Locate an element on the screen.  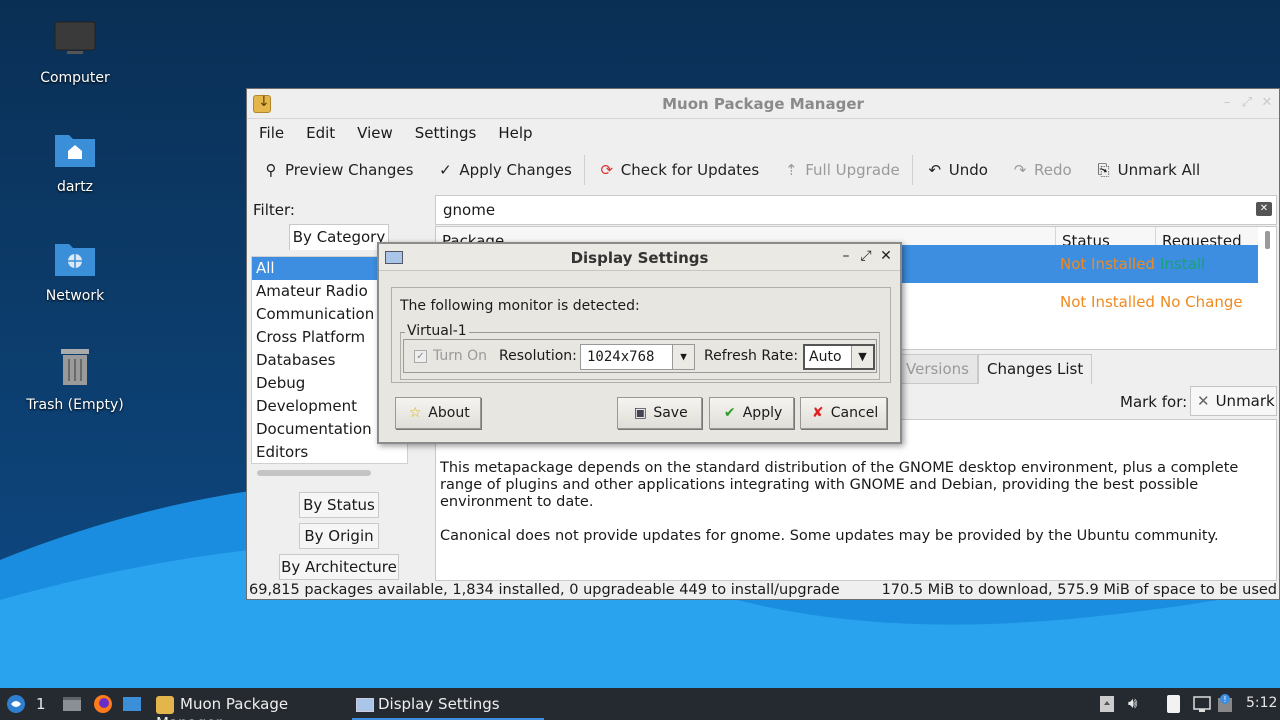
detected-label: The following monitor is detected: is located at coordinates (520, 306).